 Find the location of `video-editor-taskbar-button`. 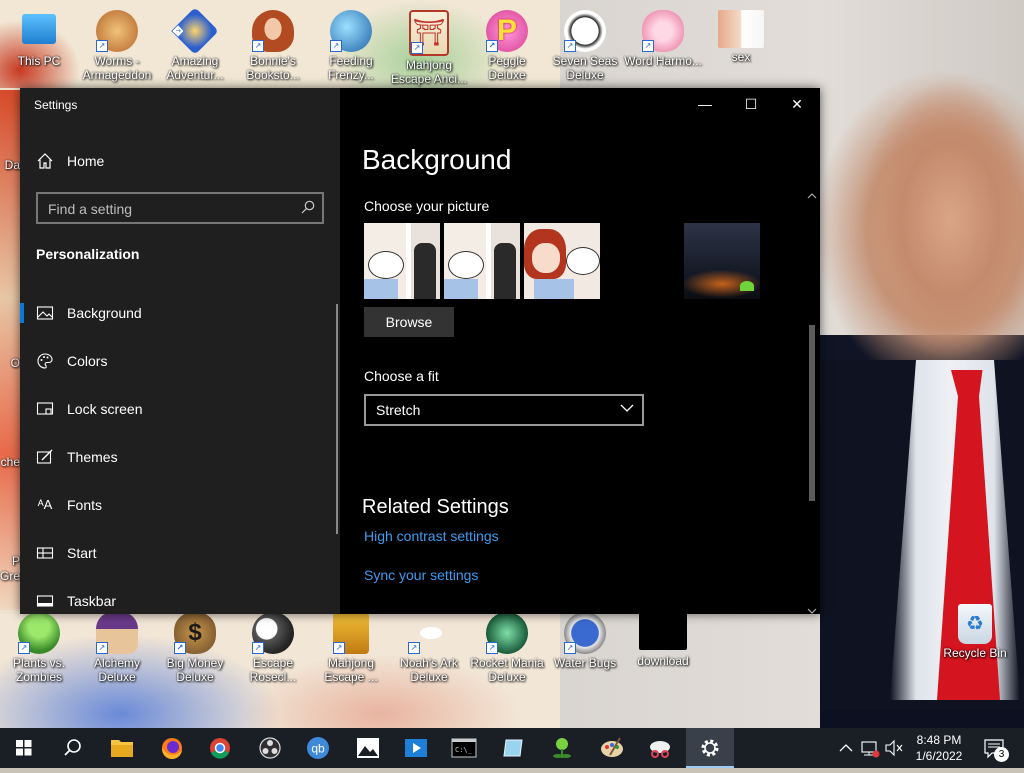

video-editor-taskbar-button is located at coordinates (416, 748).